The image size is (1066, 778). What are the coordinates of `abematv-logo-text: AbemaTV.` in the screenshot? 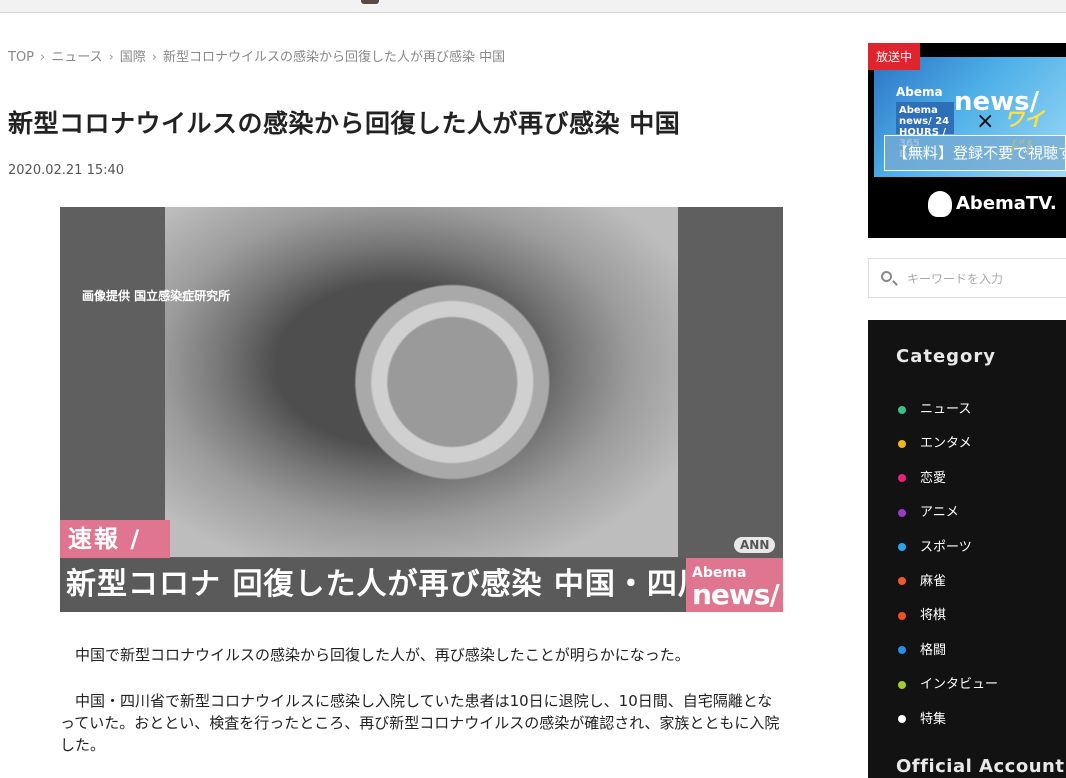 It's located at (1006, 203).